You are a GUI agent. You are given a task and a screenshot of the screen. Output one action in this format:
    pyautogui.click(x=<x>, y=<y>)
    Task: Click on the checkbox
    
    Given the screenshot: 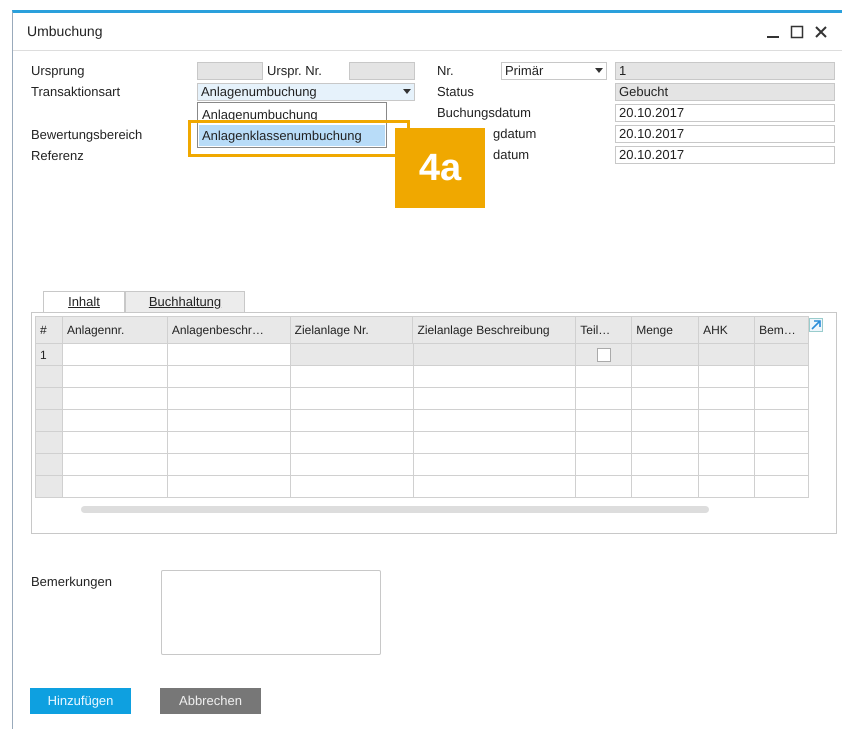 What is the action you would take?
    pyautogui.click(x=603, y=355)
    